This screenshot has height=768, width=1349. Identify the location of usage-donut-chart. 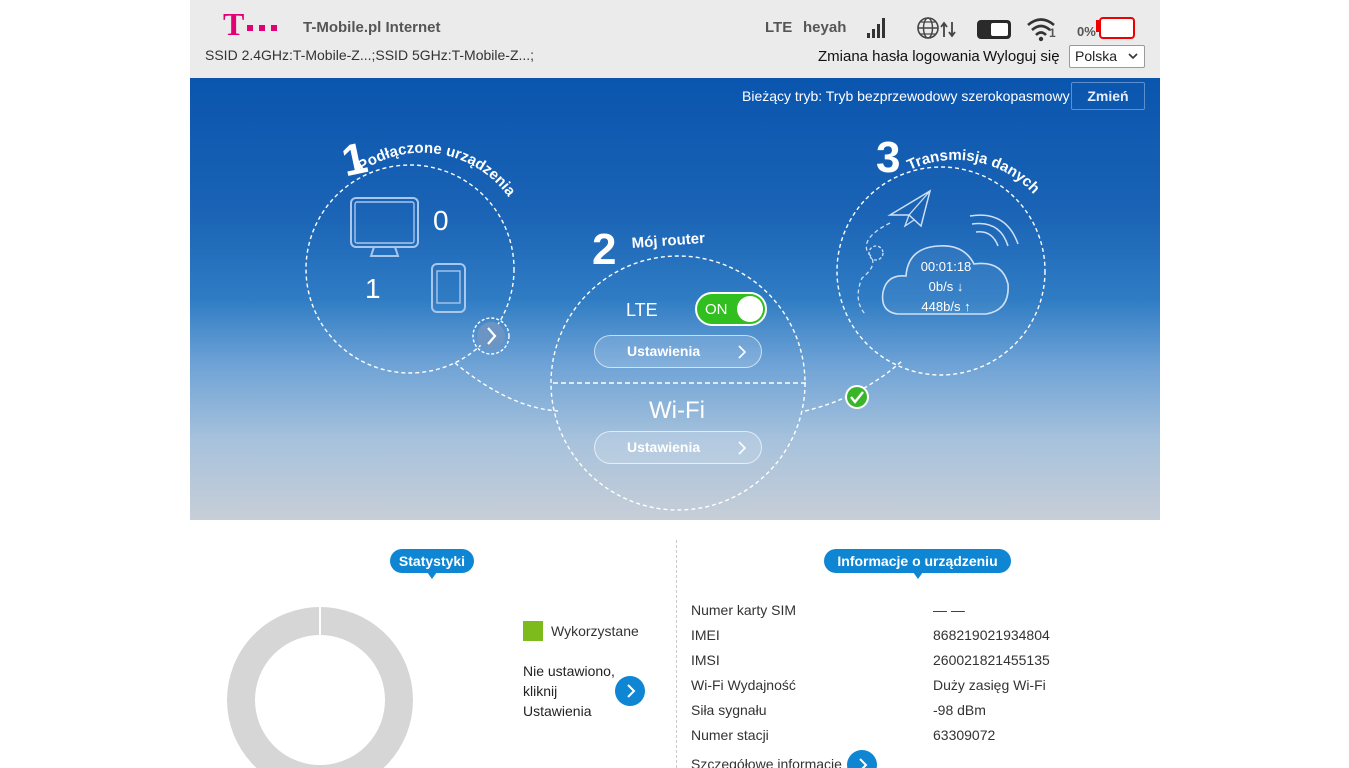
(320, 687).